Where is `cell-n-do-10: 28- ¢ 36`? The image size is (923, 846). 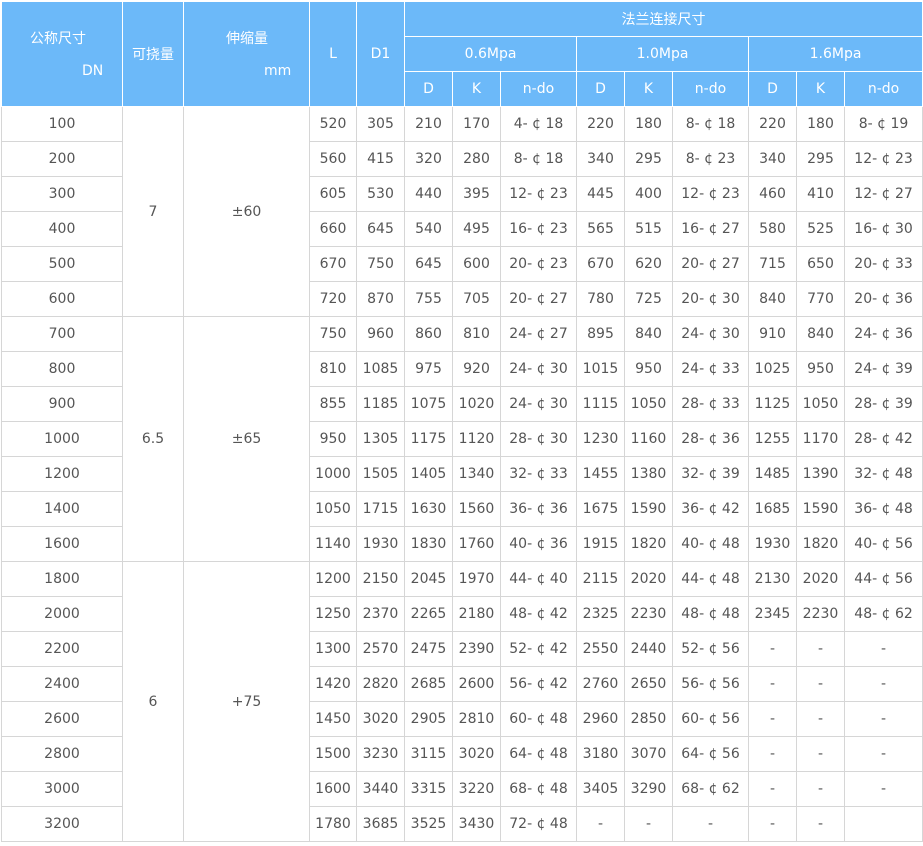 cell-n-do-10: 28- ¢ 36 is located at coordinates (710, 439).